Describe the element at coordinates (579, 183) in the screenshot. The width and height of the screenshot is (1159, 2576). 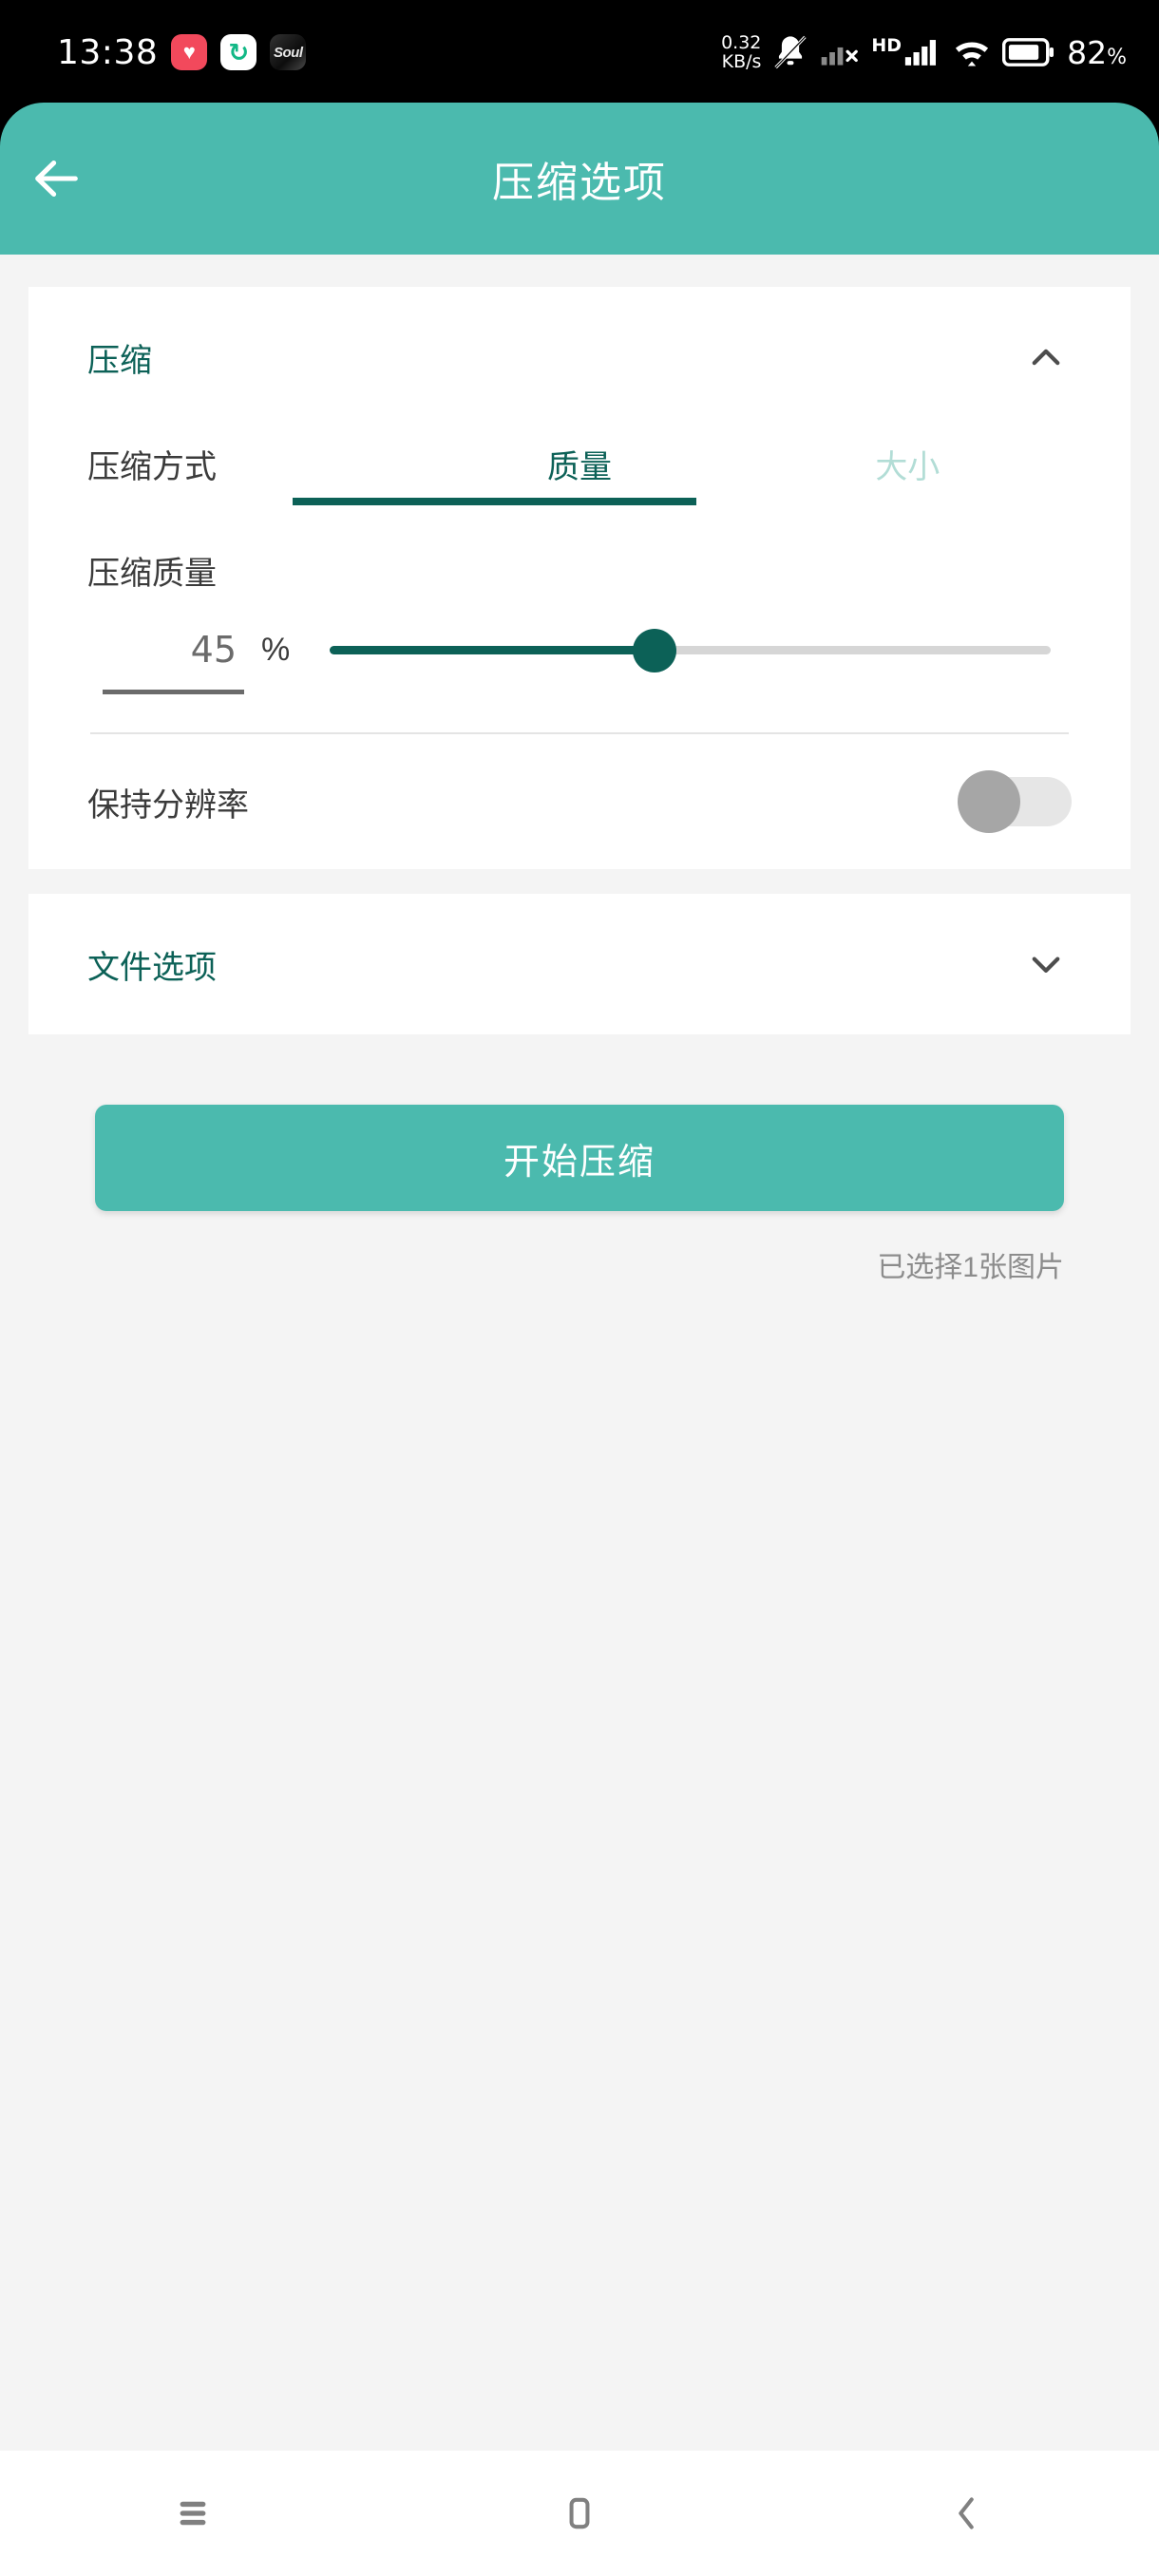
I see `page-title: 压缩选项` at that location.